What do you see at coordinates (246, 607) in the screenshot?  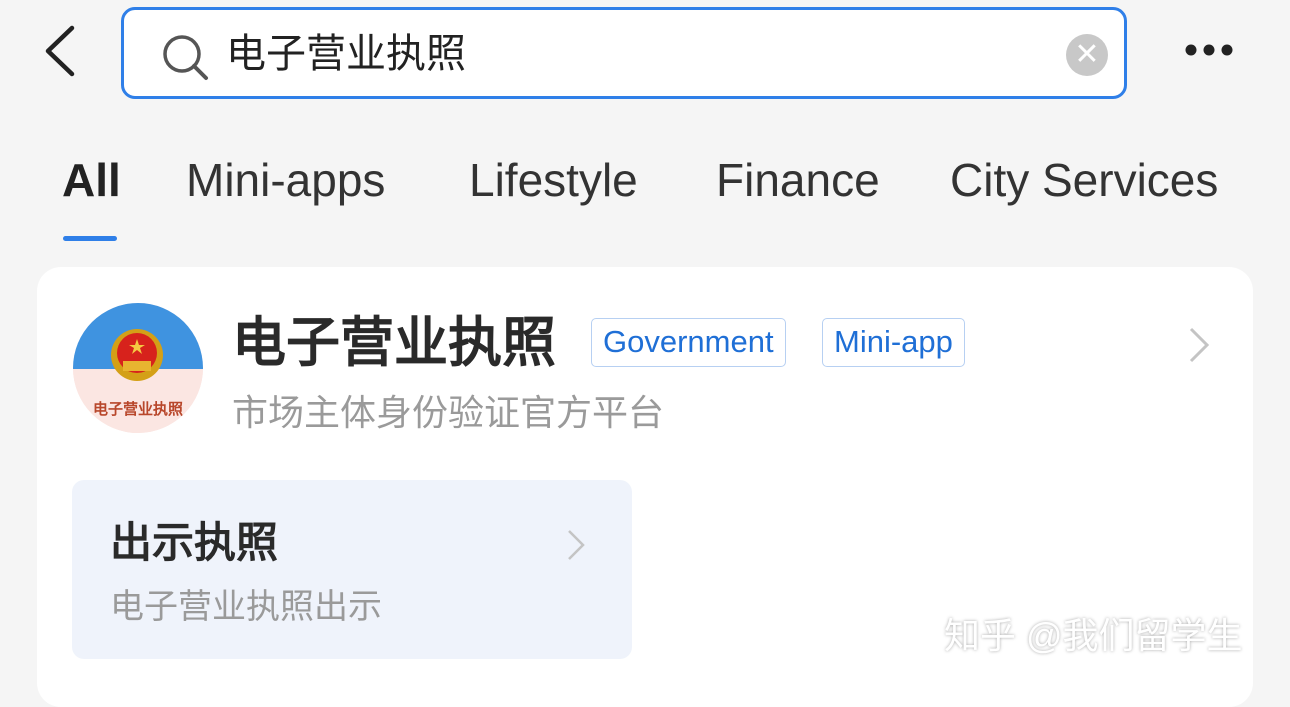 I see `service-subtitle: 电子营业执照出示` at bounding box center [246, 607].